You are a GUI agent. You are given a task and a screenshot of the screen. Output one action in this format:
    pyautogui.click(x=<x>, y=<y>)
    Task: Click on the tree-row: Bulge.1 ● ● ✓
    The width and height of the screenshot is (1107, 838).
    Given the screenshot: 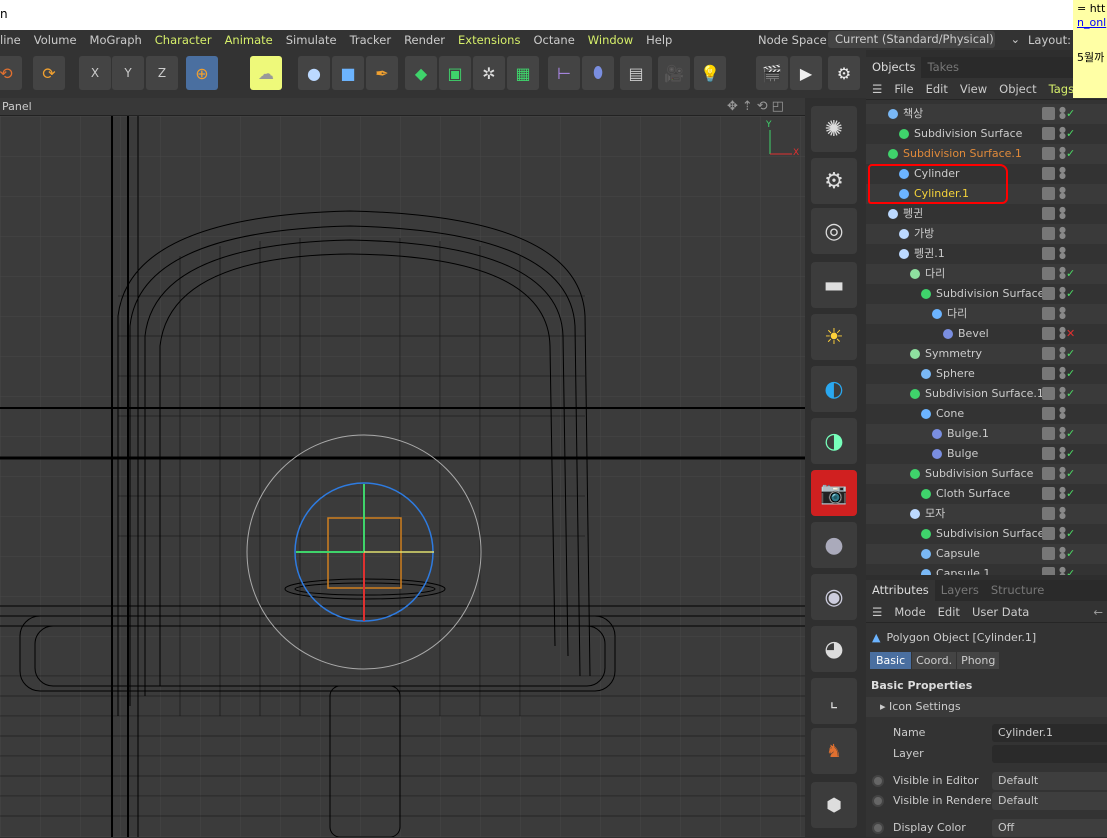 What is the action you would take?
    pyautogui.click(x=986, y=434)
    